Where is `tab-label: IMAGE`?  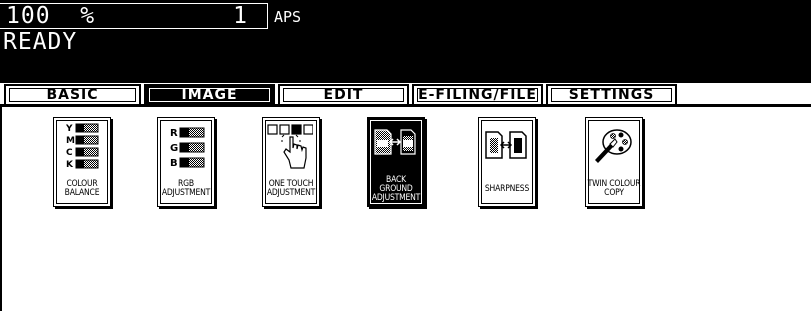 tab-label: IMAGE is located at coordinates (209, 95).